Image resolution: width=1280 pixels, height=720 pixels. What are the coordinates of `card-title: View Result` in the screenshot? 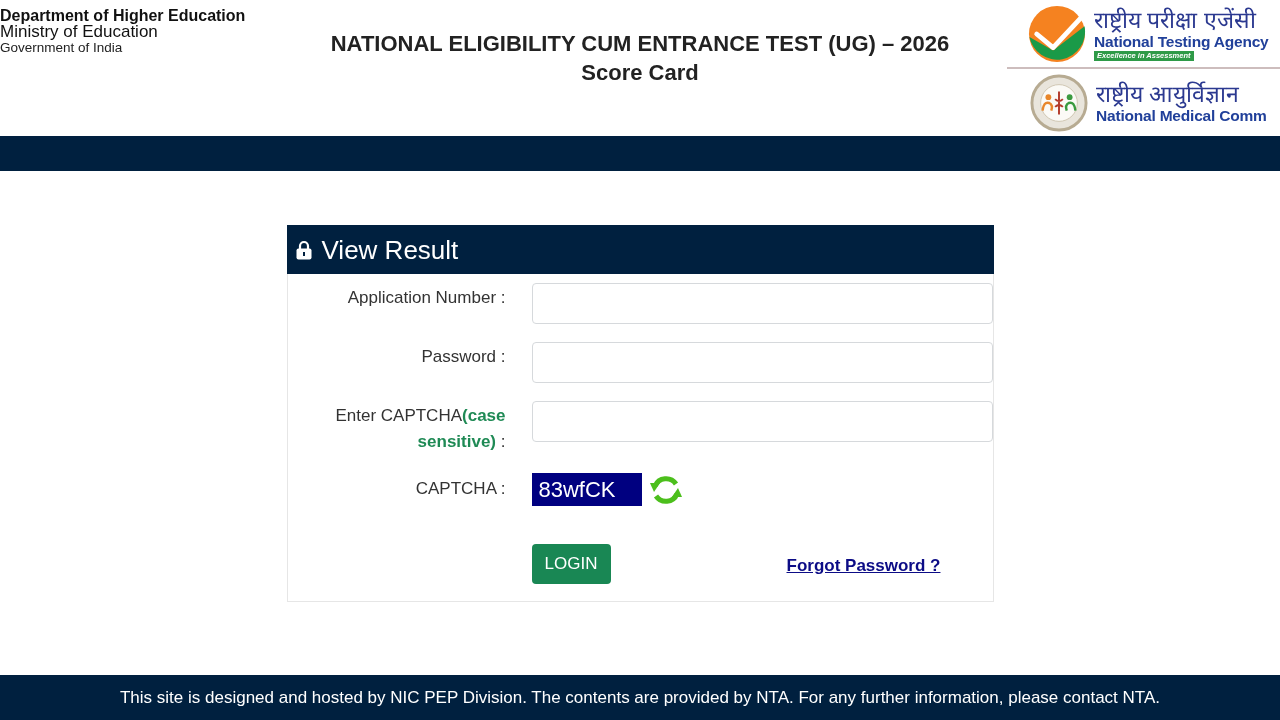 It's located at (390, 249).